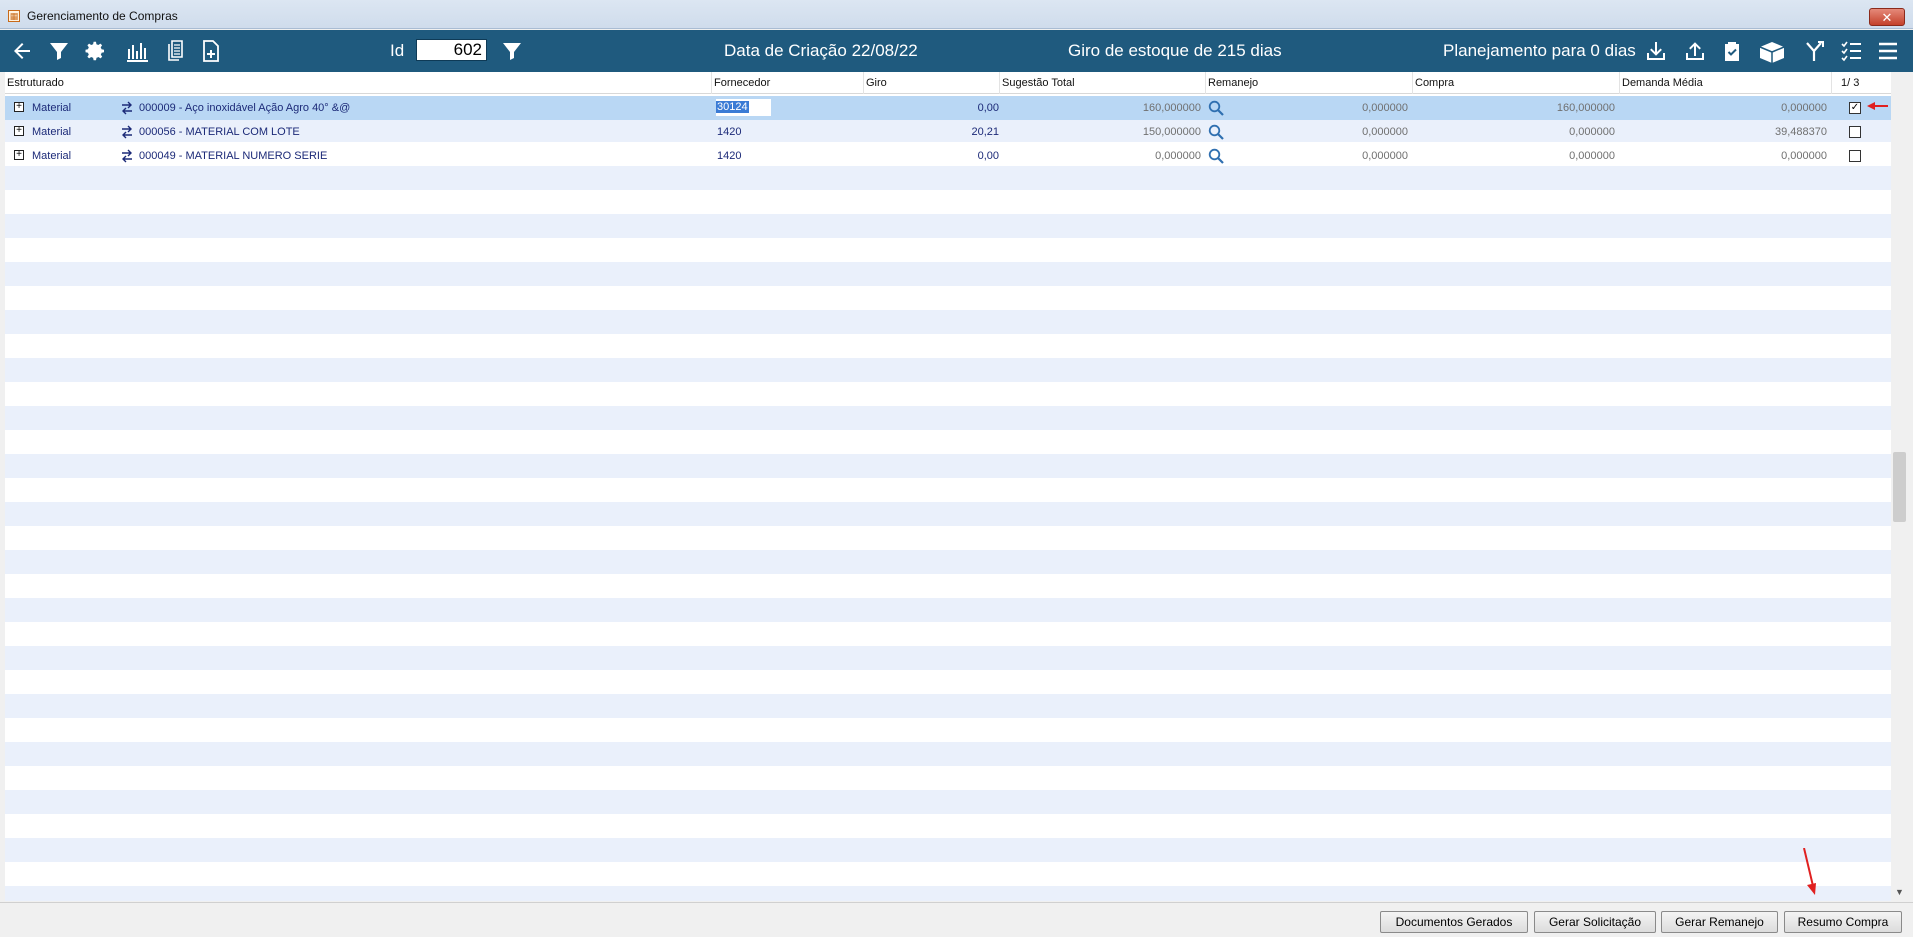  Describe the element at coordinates (358, 83) in the screenshot. I see `col-estruturado: Estruturado` at that location.